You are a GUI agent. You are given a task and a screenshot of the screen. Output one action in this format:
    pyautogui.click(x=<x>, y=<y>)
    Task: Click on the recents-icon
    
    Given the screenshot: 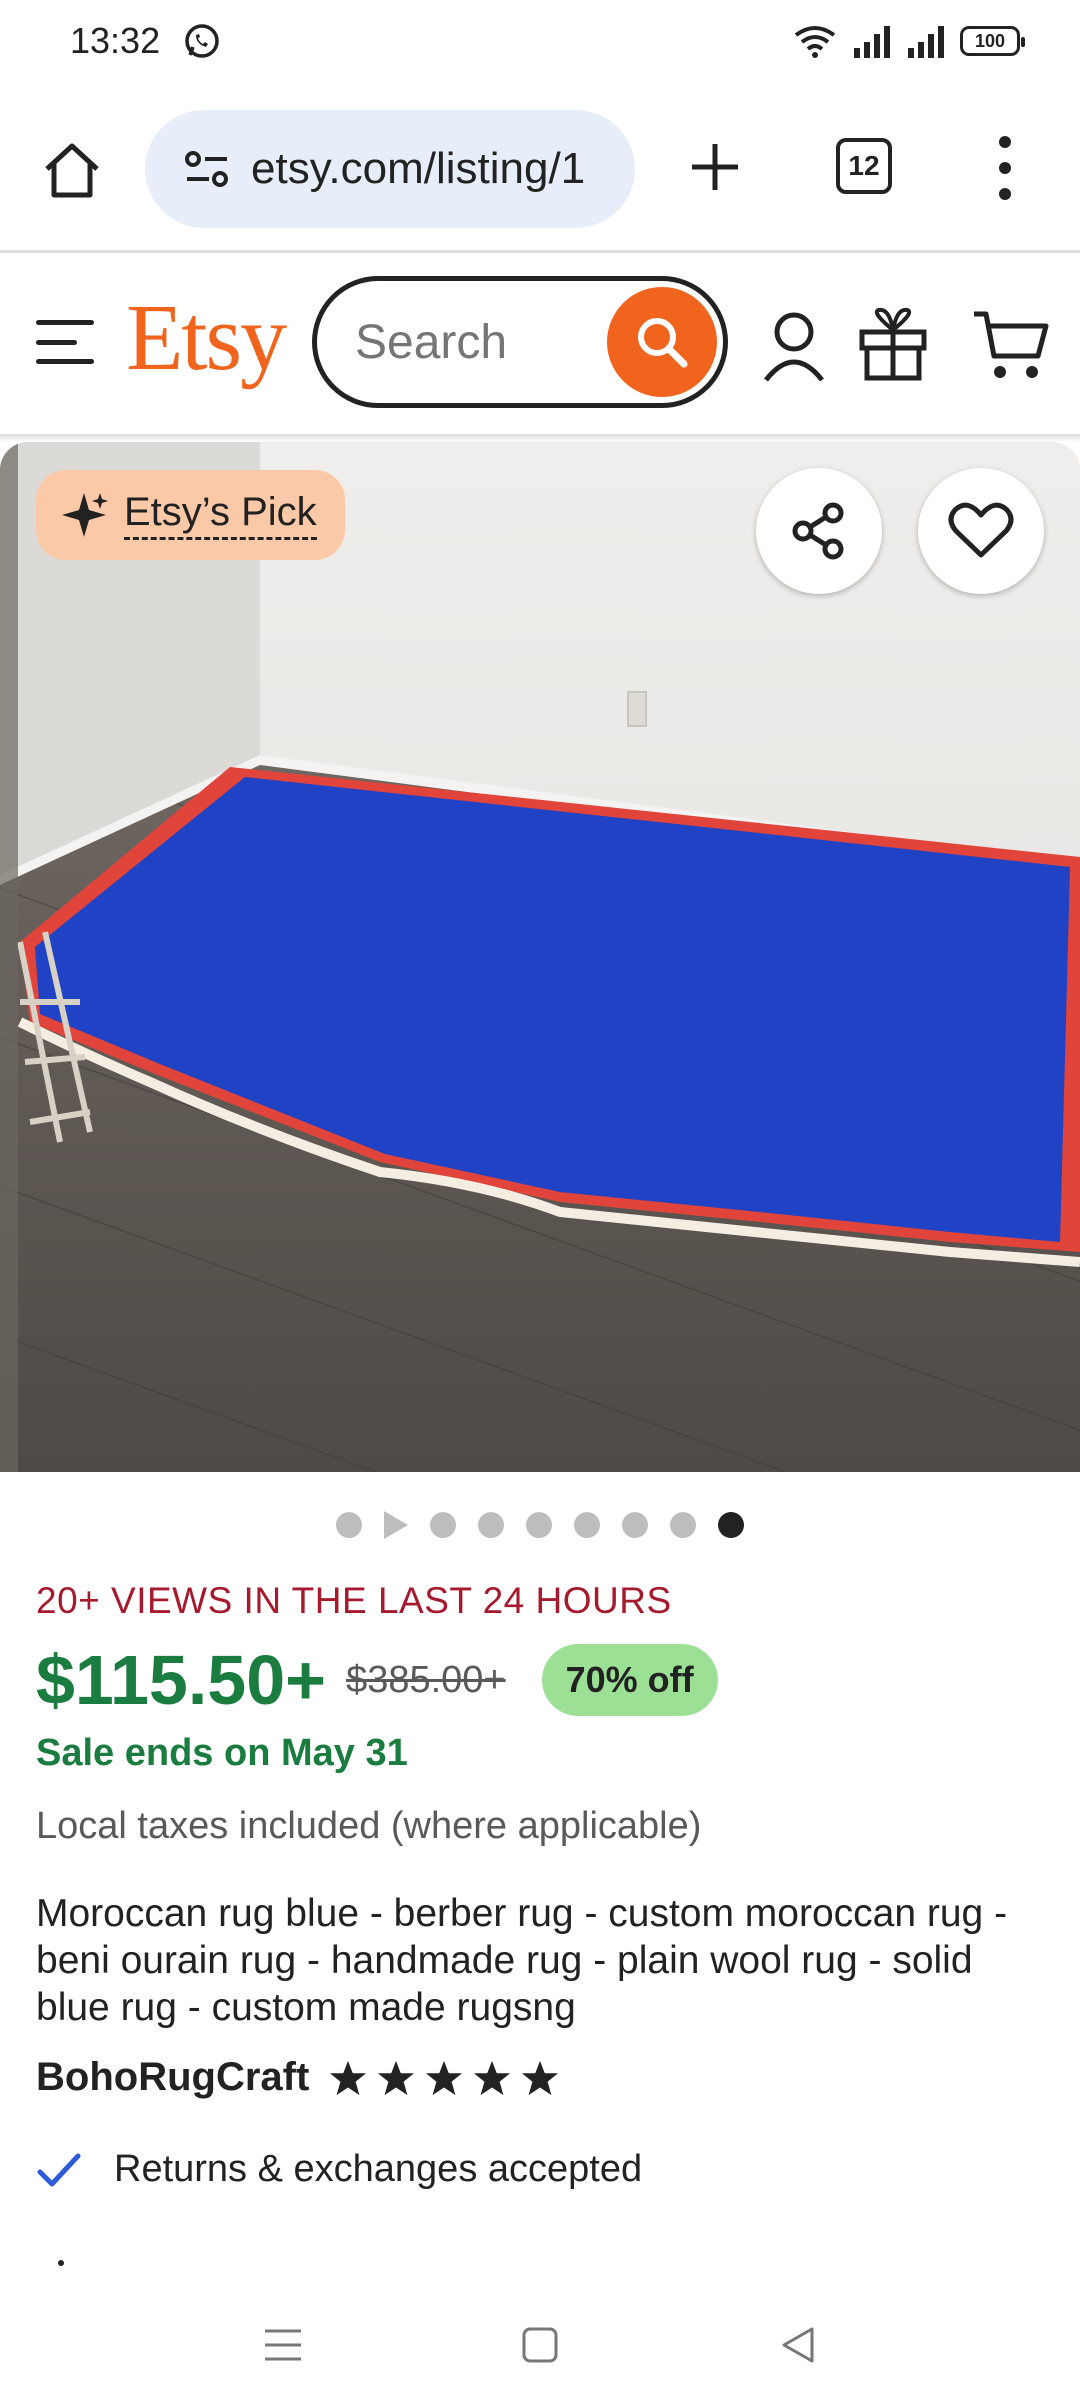 What is the action you would take?
    pyautogui.click(x=283, y=2345)
    